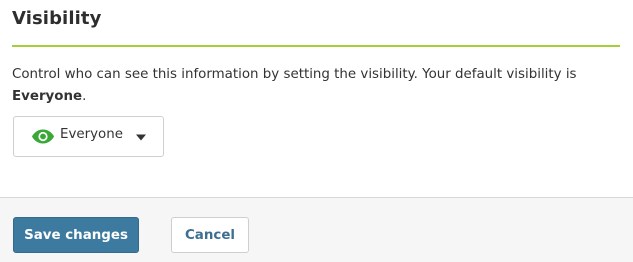 Image resolution: width=633 pixels, height=262 pixels. I want to click on visibility-selected-label: Everyone, so click(91, 134).